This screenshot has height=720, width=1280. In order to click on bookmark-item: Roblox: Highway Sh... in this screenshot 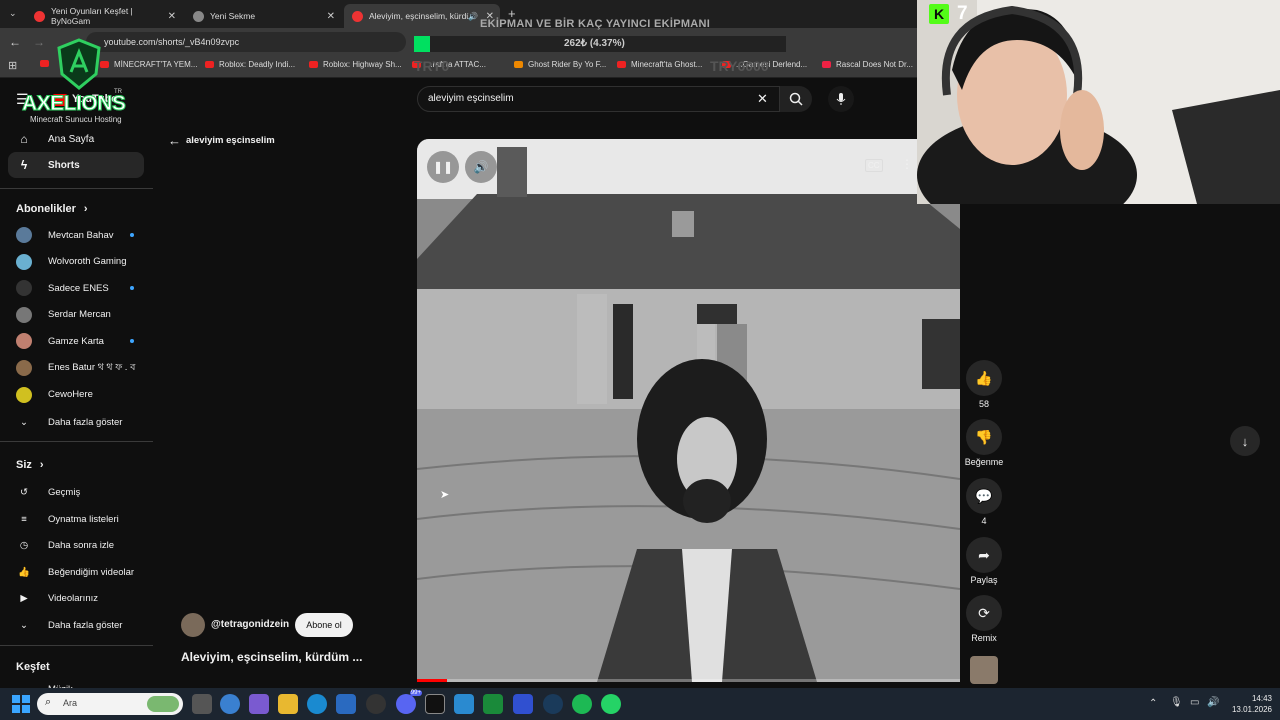, I will do `click(355, 64)`.